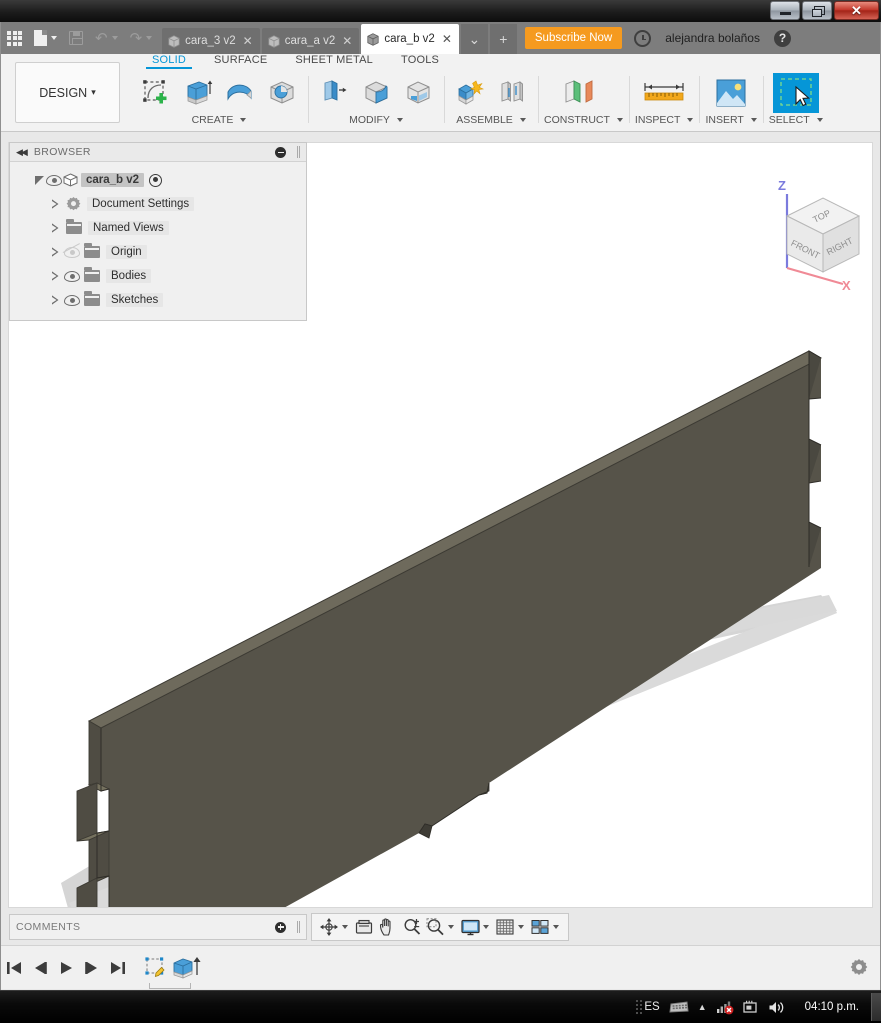 The height and width of the screenshot is (1023, 881). What do you see at coordinates (540, 927) in the screenshot?
I see `viewports-icon` at bounding box center [540, 927].